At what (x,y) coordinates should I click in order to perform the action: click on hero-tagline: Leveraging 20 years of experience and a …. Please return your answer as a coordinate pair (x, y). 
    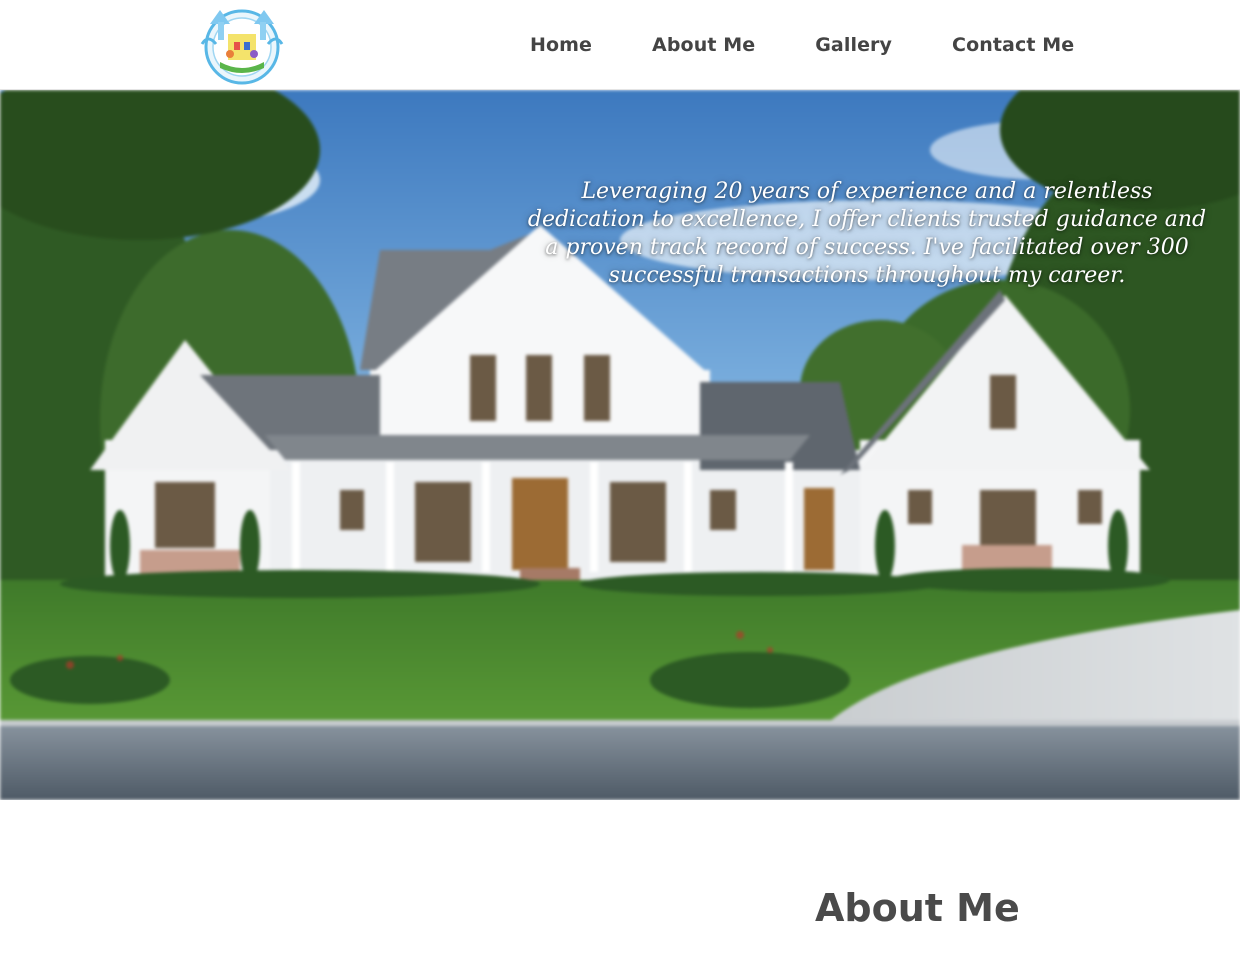
    Looking at the image, I should click on (867, 233).